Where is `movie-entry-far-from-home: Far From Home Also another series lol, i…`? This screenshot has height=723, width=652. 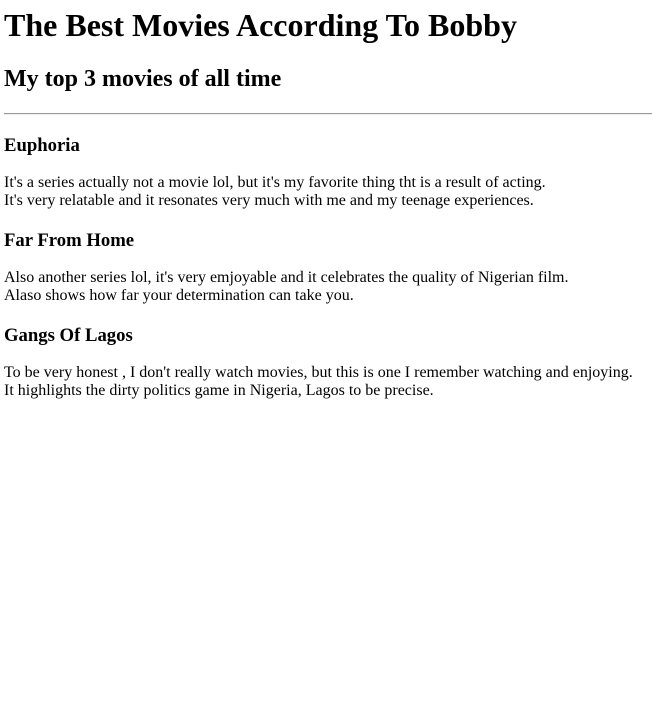
movie-entry-far-from-home: Far From Home Also another series lol, i… is located at coordinates (328, 257).